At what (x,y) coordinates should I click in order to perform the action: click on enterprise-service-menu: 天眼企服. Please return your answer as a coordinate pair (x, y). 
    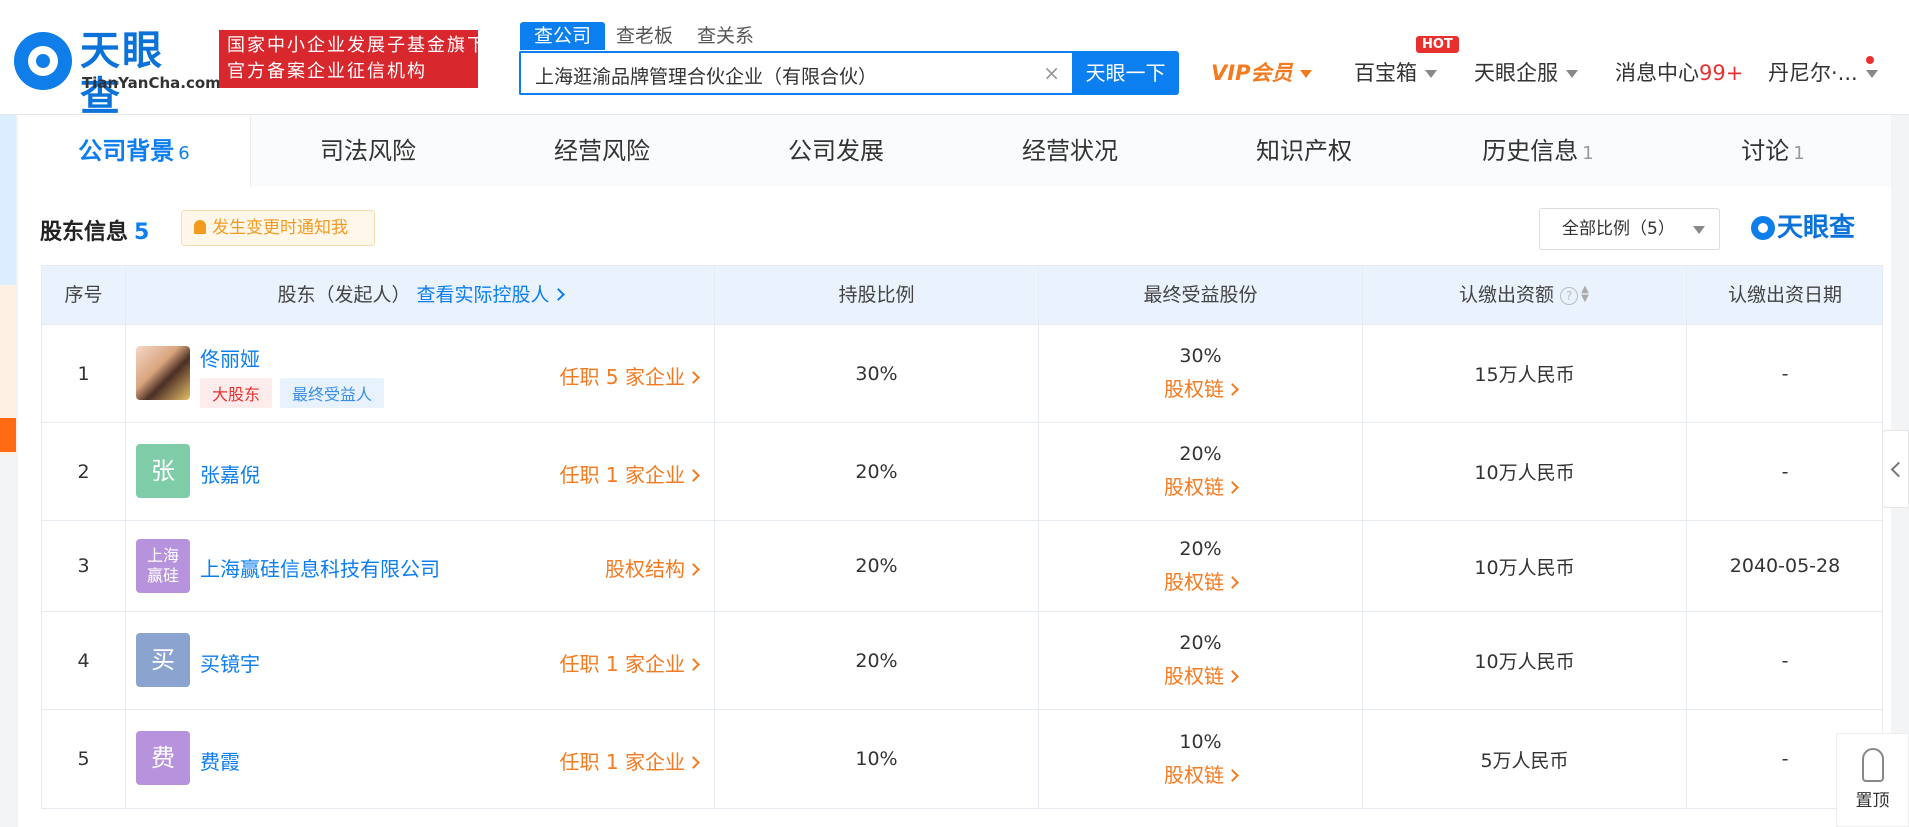
    Looking at the image, I should click on (1526, 73).